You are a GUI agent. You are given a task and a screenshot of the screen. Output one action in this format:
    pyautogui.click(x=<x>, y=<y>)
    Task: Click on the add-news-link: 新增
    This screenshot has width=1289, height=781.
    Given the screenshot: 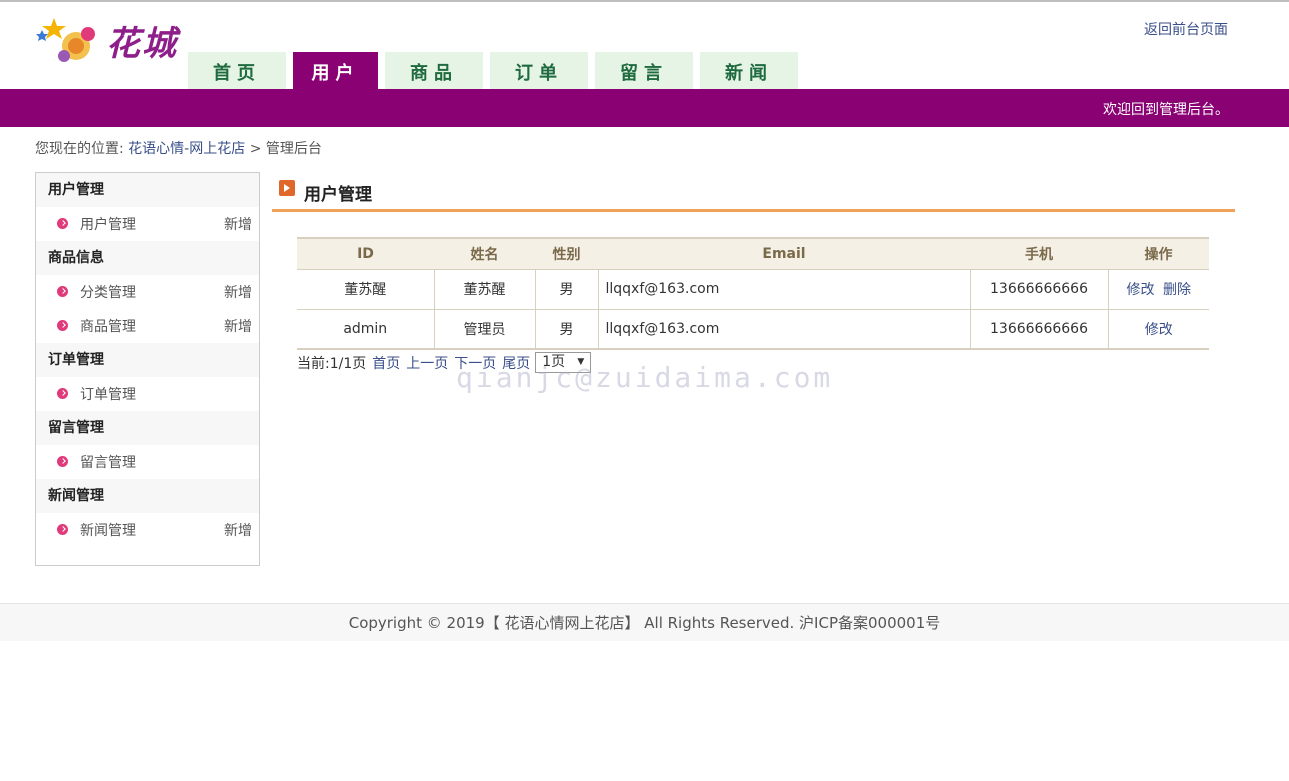 What is the action you would take?
    pyautogui.click(x=238, y=531)
    